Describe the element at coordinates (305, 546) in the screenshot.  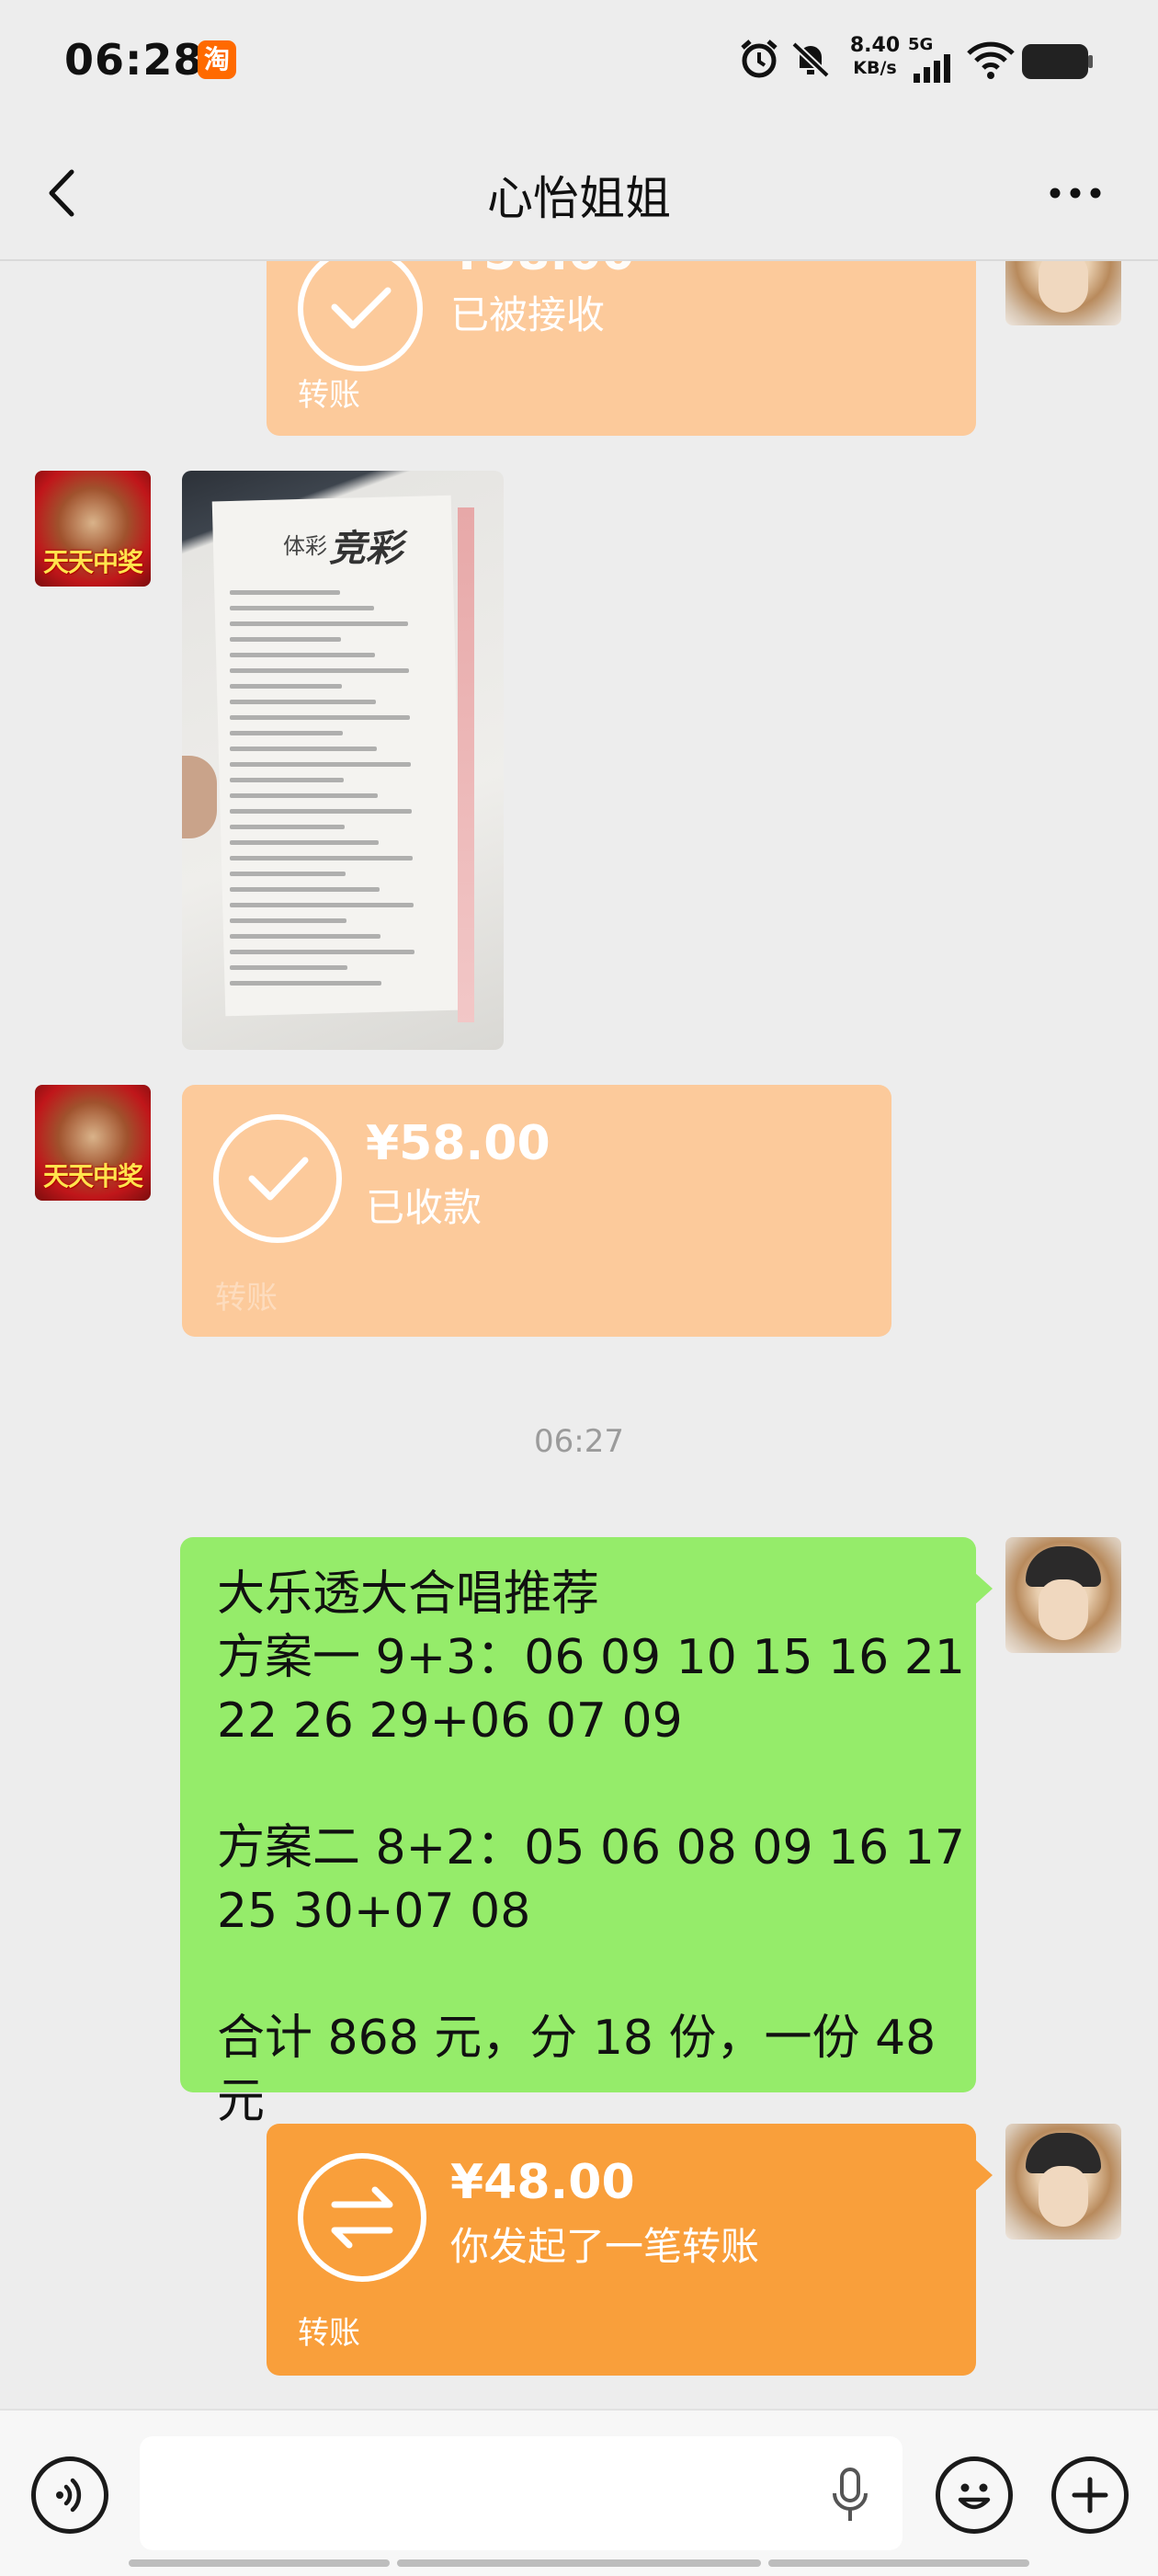
I see `receipt-header: 体彩` at that location.